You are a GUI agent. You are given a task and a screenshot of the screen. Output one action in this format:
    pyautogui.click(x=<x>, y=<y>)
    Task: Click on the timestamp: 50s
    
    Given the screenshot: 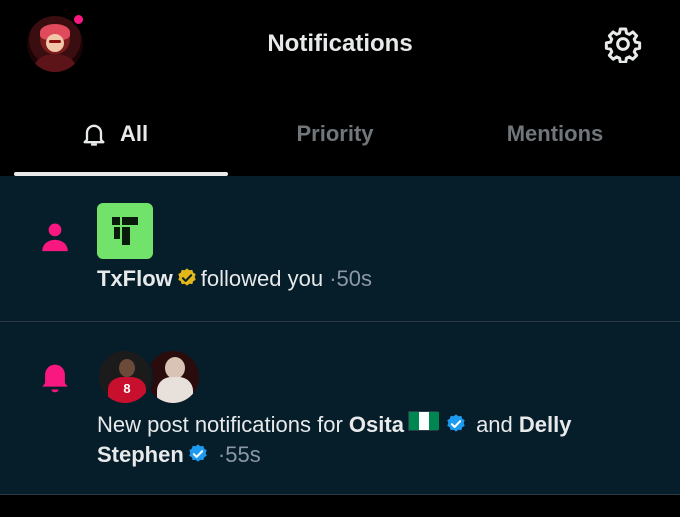 What is the action you would take?
    pyautogui.click(x=354, y=278)
    